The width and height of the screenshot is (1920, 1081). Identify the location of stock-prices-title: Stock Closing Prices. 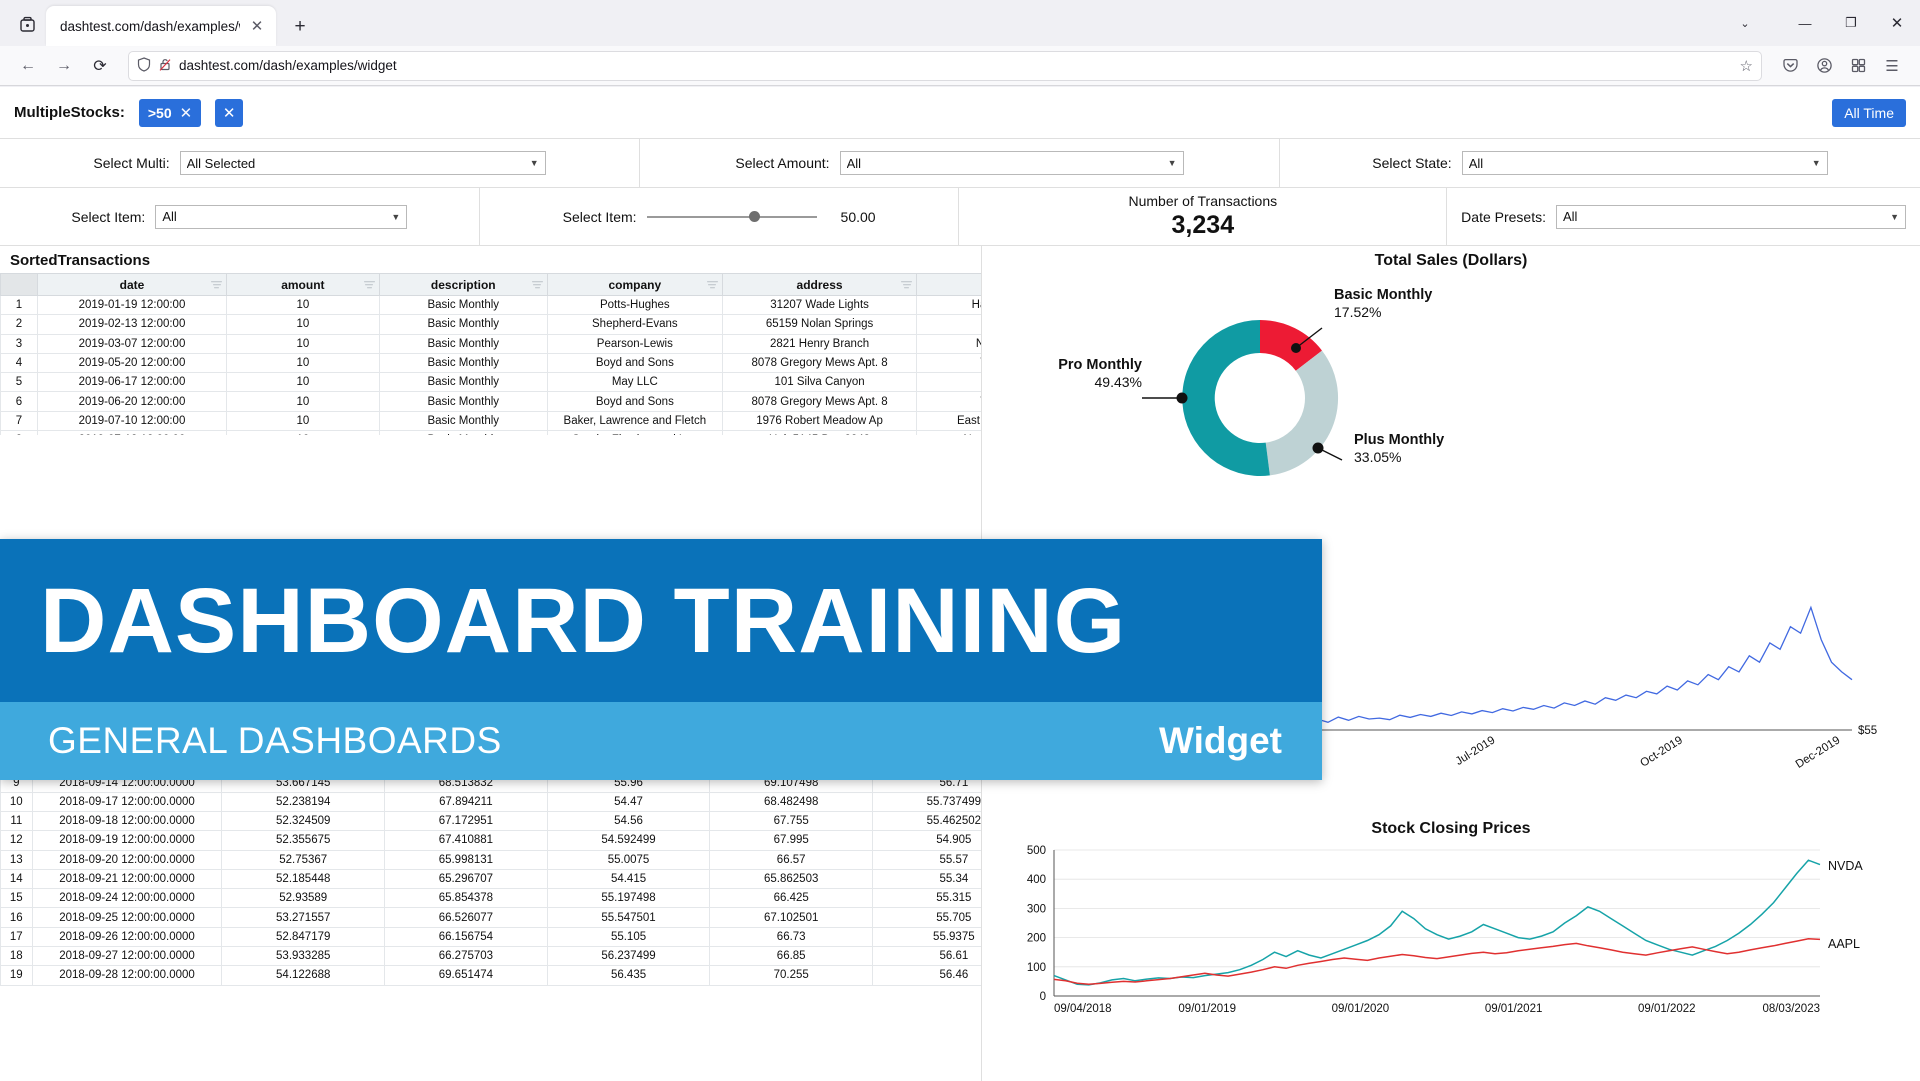
(1451, 828).